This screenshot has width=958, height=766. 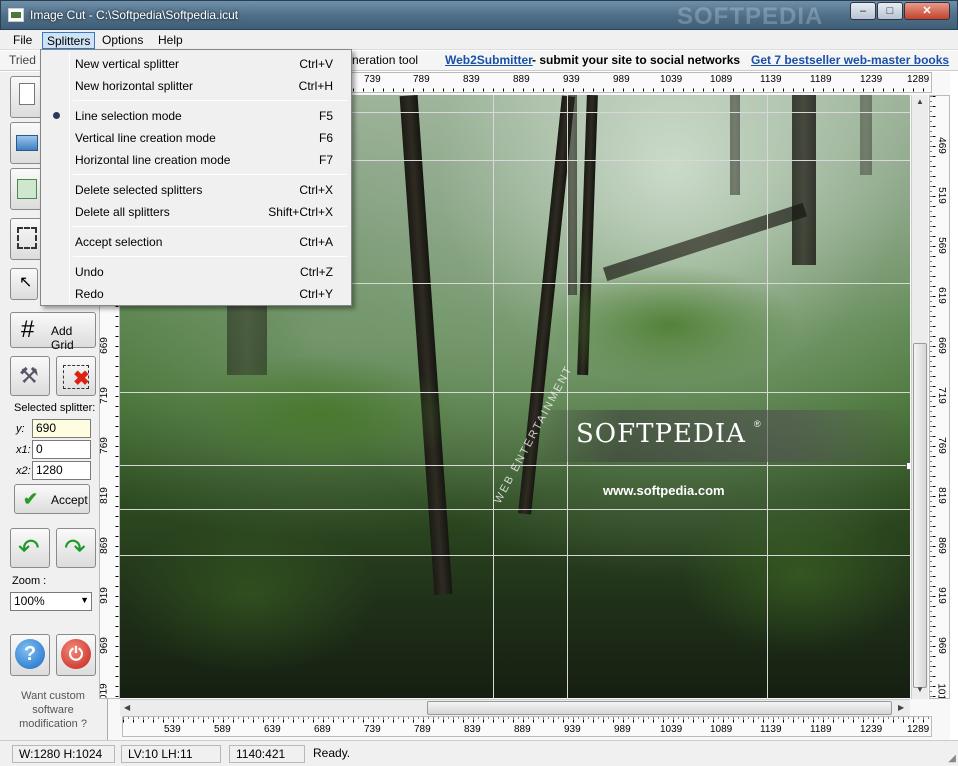 I want to click on scroll-left-icon: ◀, so click(x=127, y=707).